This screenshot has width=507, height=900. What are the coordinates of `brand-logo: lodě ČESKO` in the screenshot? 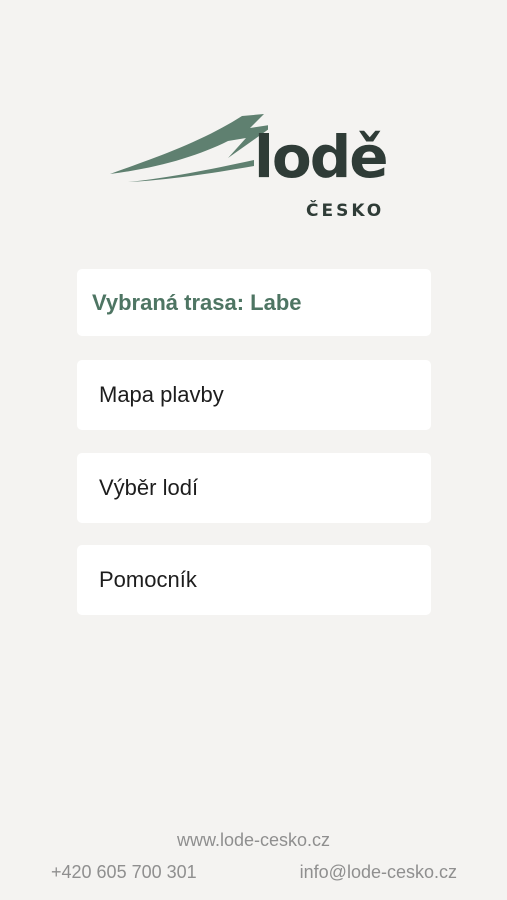 It's located at (258, 168).